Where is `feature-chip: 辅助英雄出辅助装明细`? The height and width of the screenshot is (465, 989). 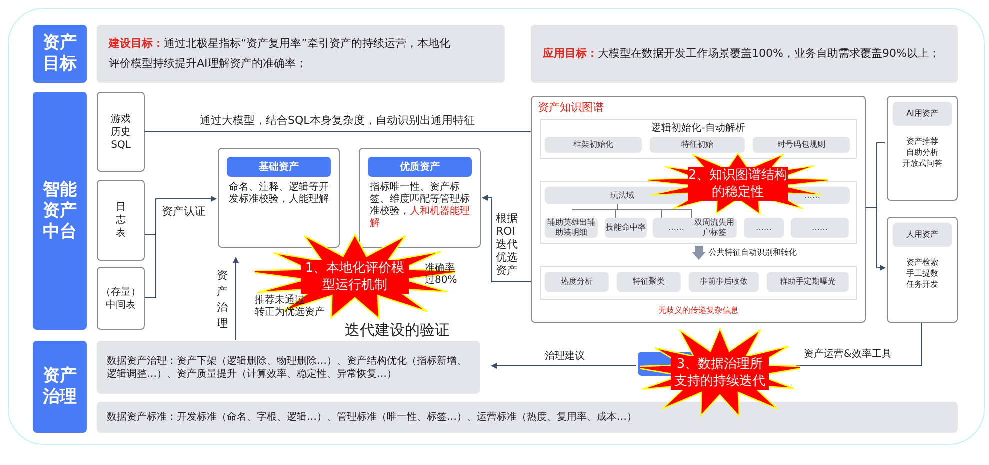 feature-chip: 辅助英雄出辅助装明细 is located at coordinates (571, 228).